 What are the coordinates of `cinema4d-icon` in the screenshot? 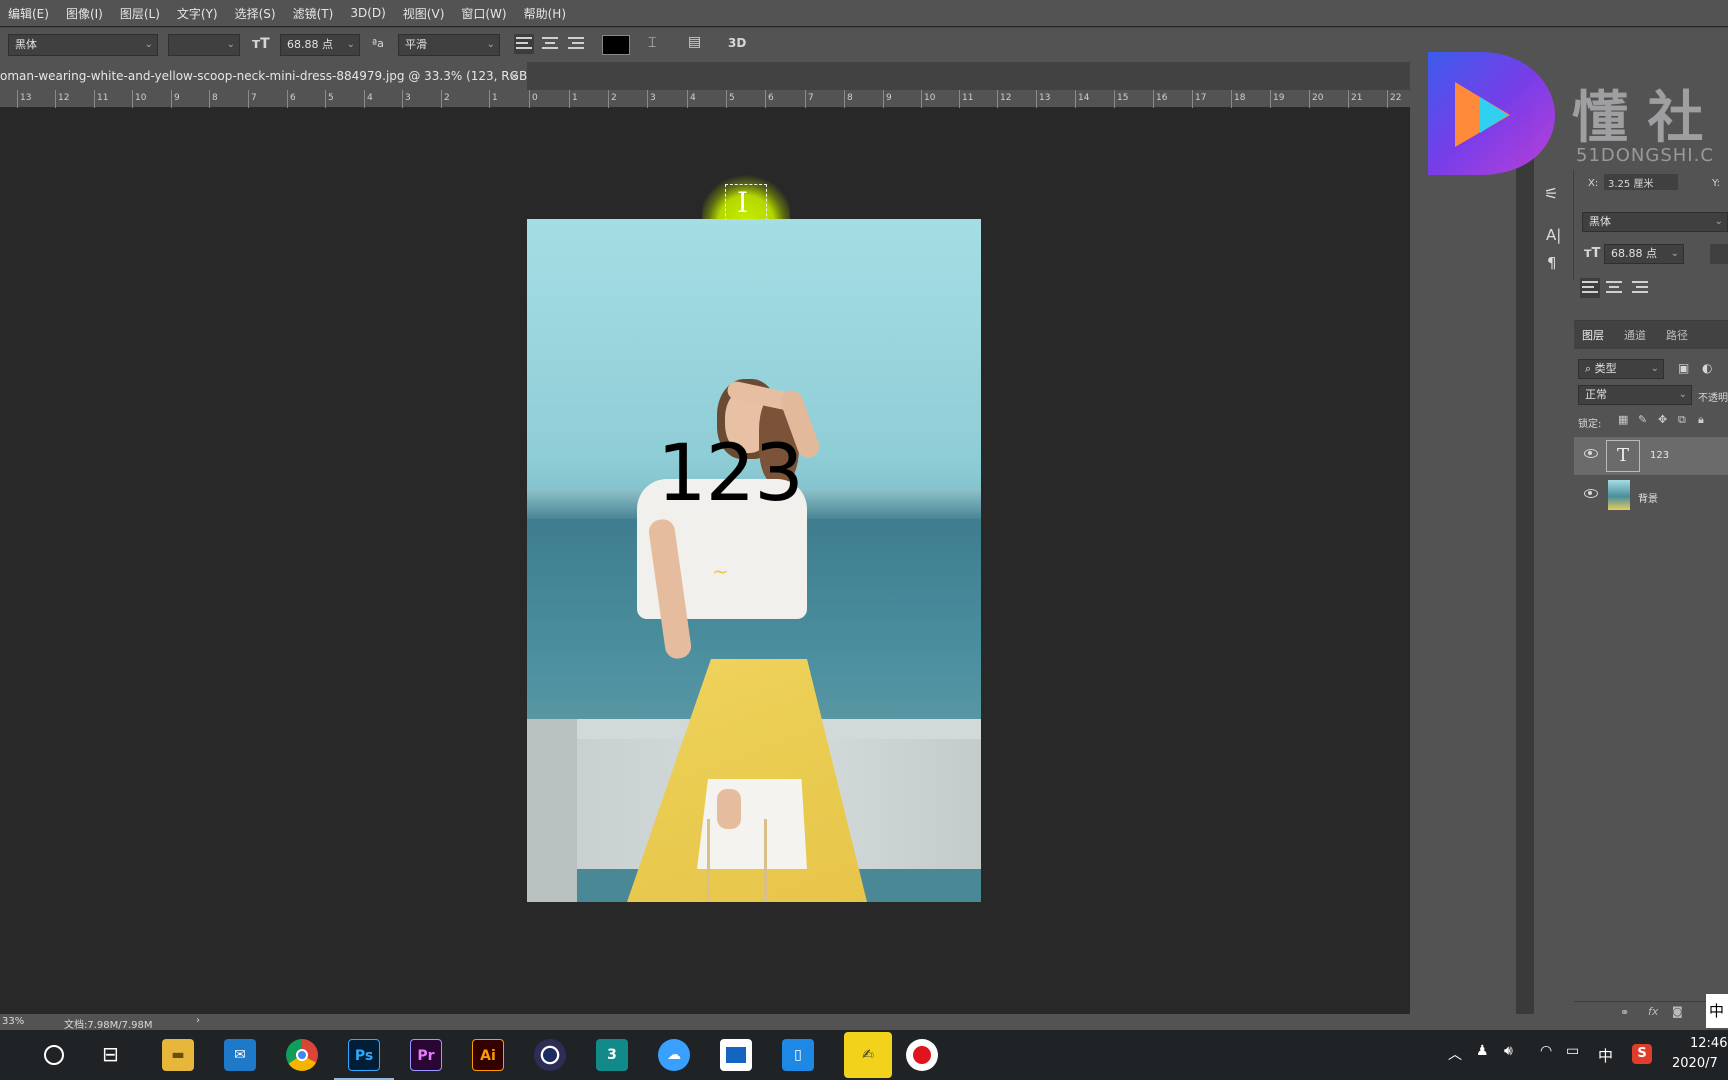 It's located at (550, 1055).